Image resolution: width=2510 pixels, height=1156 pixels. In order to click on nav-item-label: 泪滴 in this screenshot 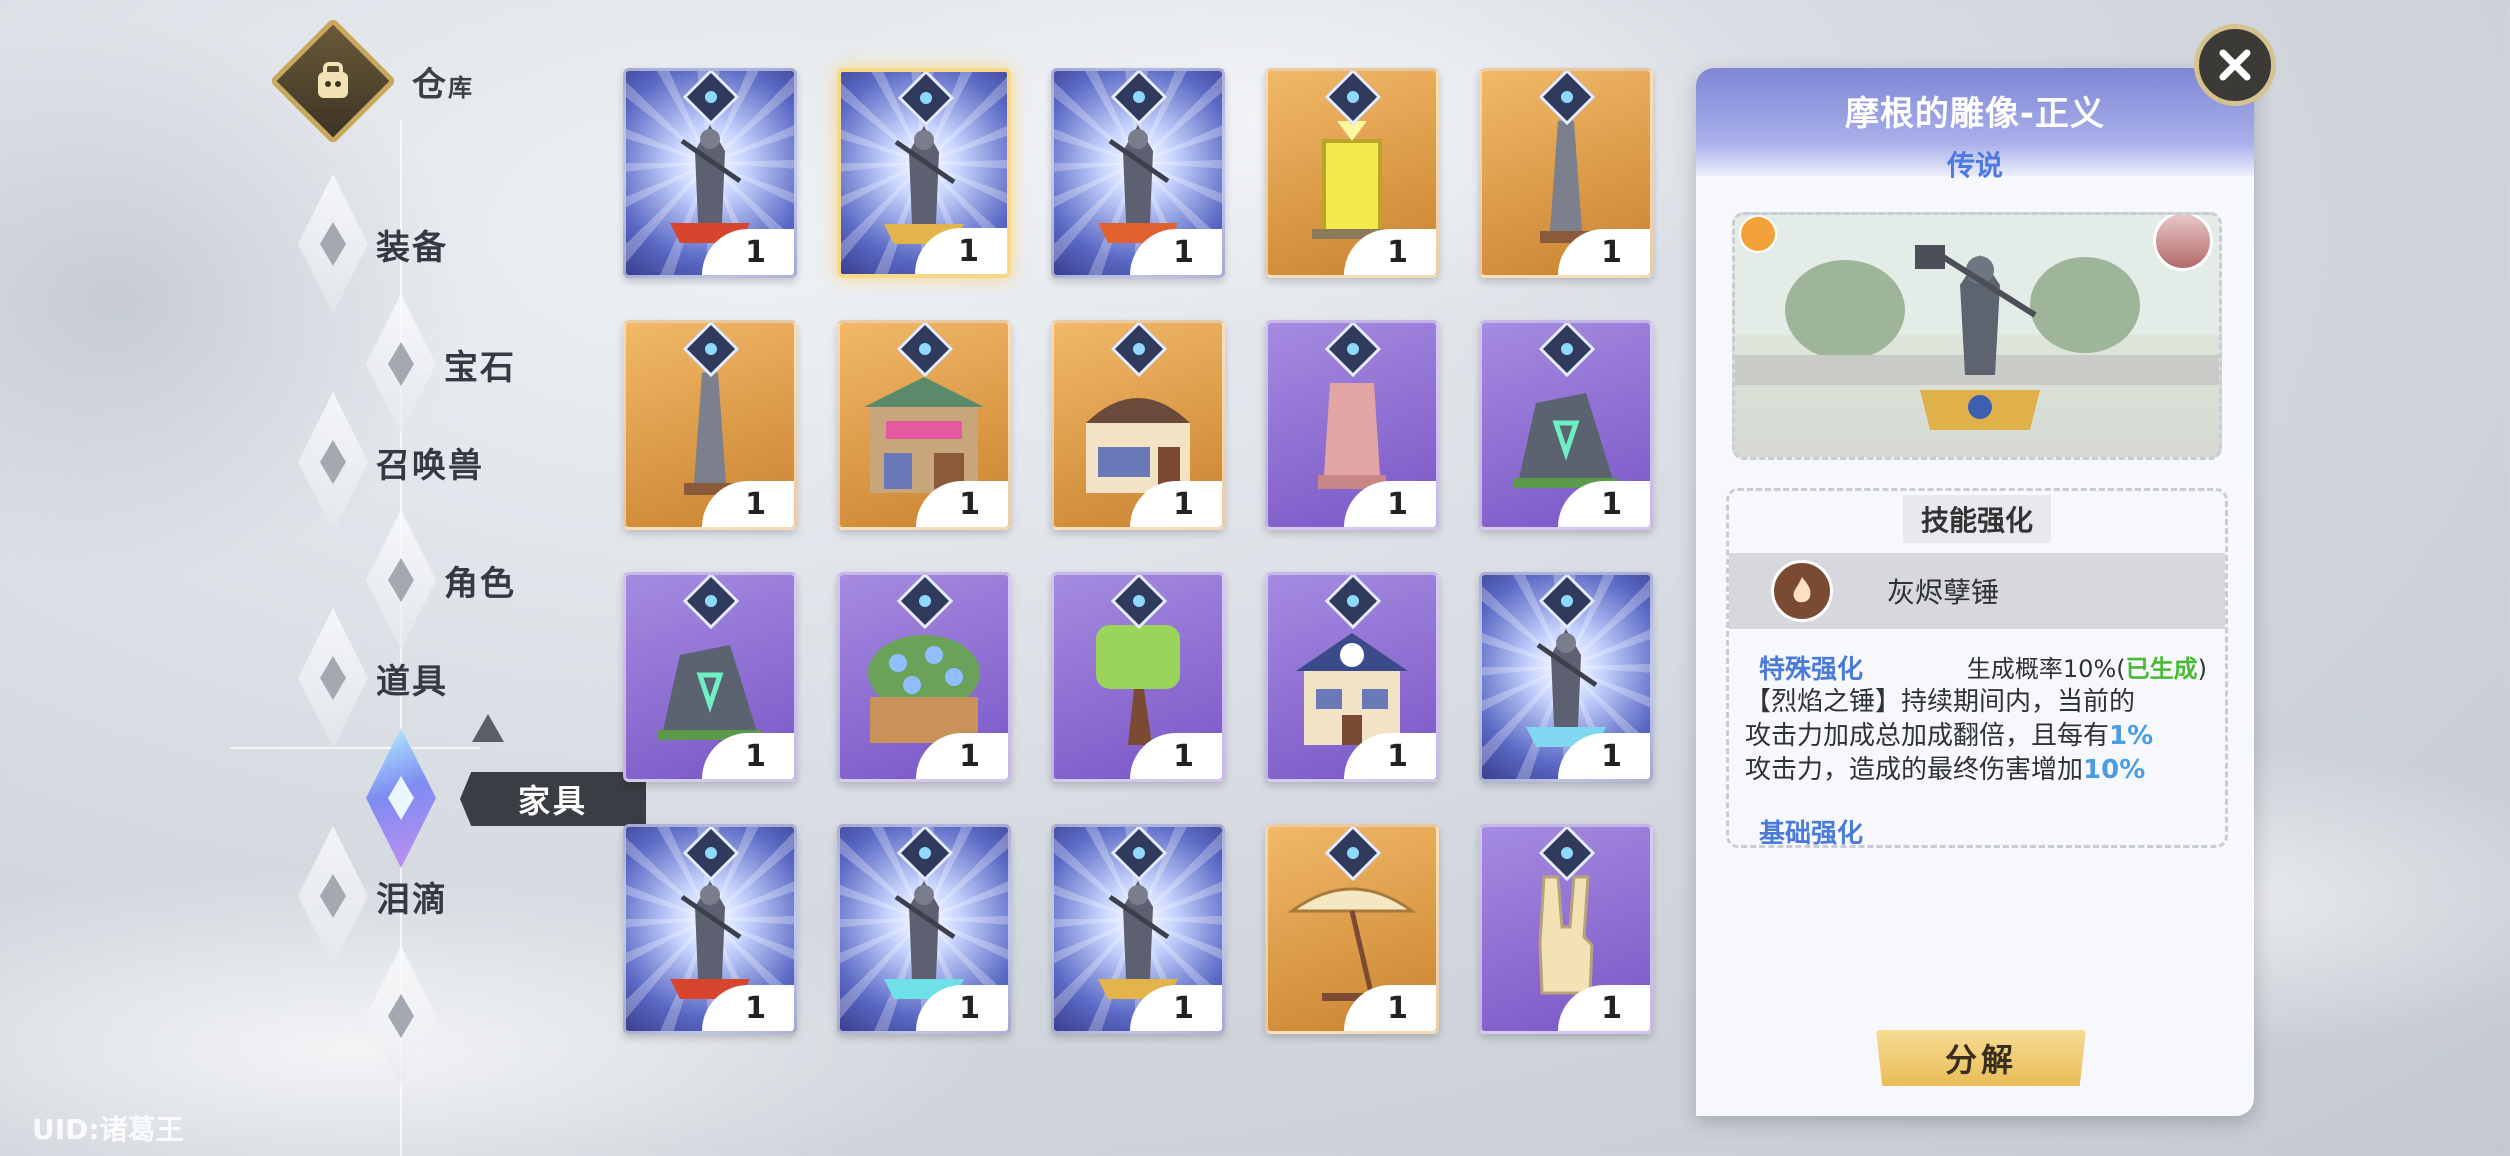, I will do `click(412, 899)`.